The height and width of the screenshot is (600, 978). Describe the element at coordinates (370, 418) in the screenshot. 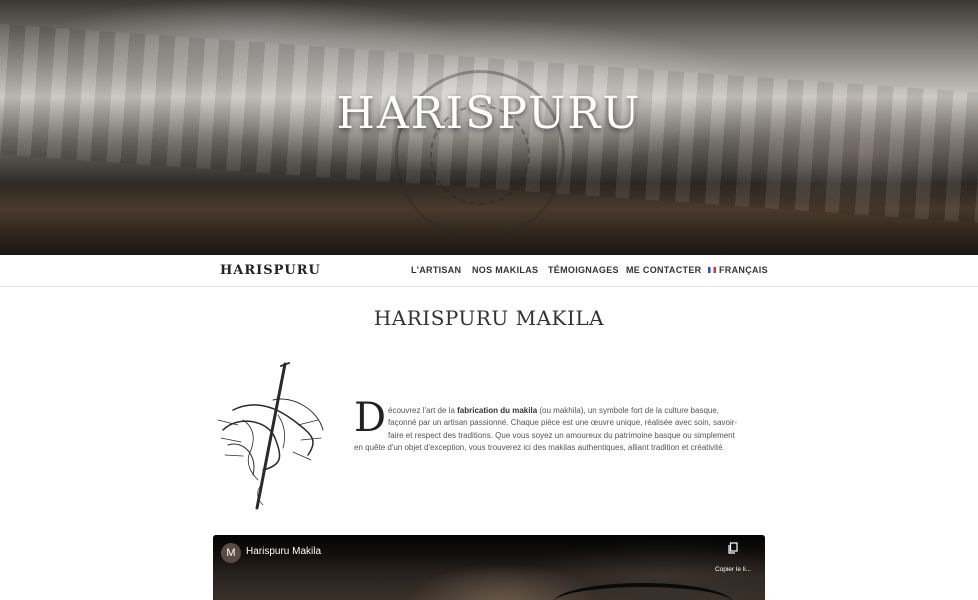

I see `intro-dropcap: D` at that location.